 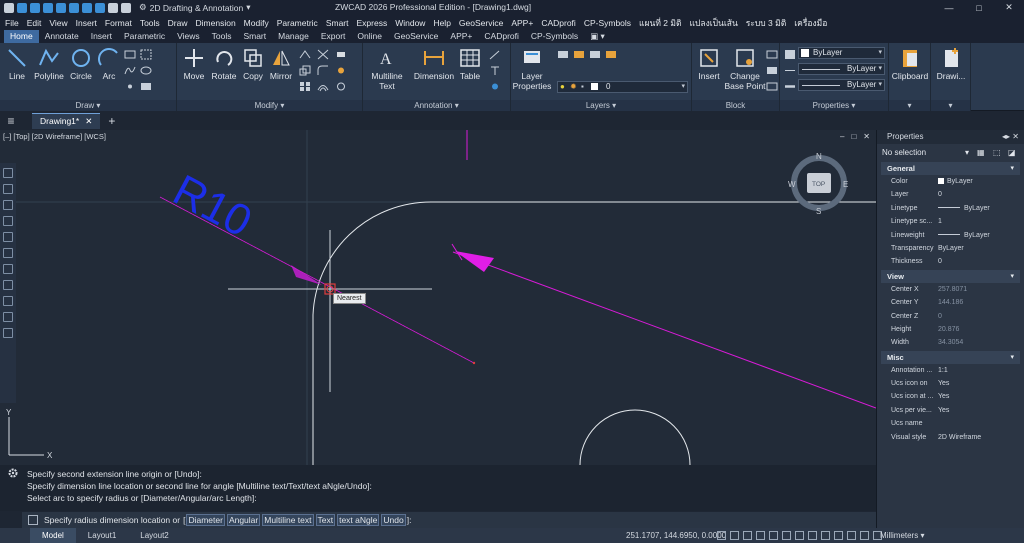 What do you see at coordinates (118, 23) in the screenshot?
I see `menu-item: Format` at bounding box center [118, 23].